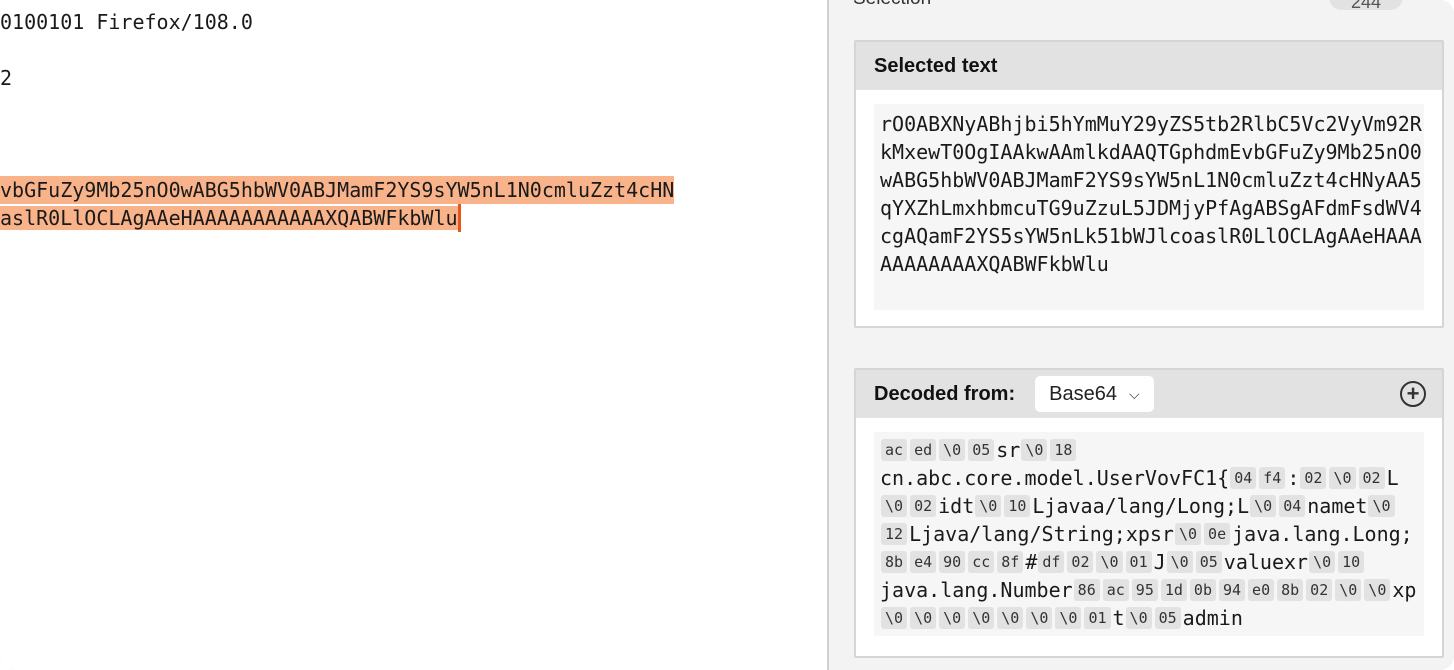 The width and height of the screenshot is (1454, 670). I want to click on decoded-header: Decoded from: Base64 ⌵ +, so click(1149, 394).